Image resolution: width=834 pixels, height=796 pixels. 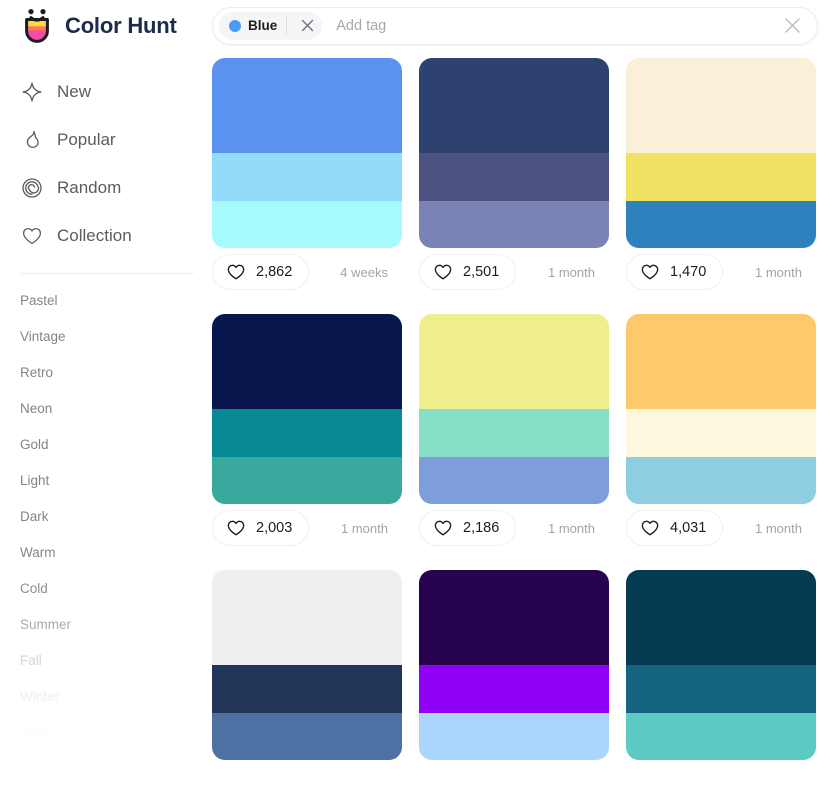 I want to click on like-button: 2,186, so click(x=468, y=528).